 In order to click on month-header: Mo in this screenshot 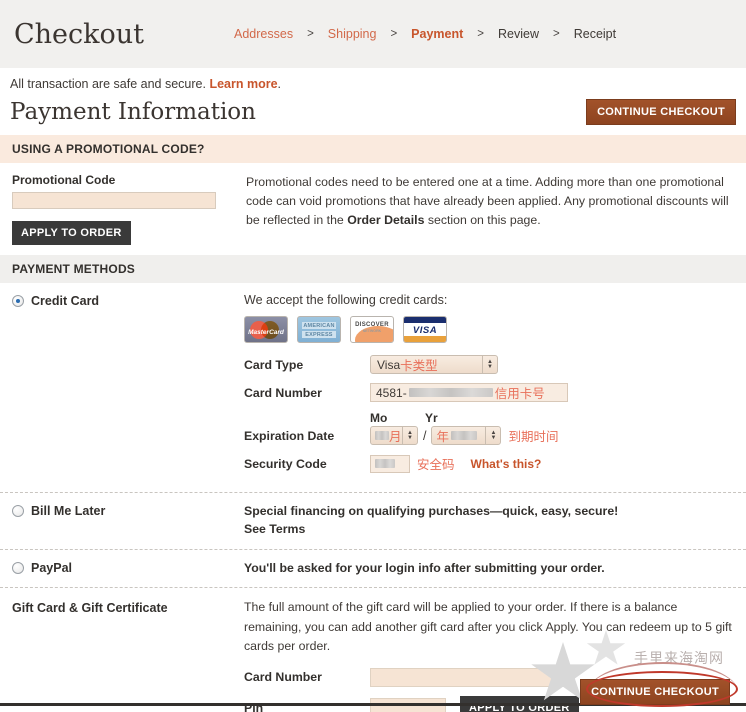, I will do `click(379, 418)`.